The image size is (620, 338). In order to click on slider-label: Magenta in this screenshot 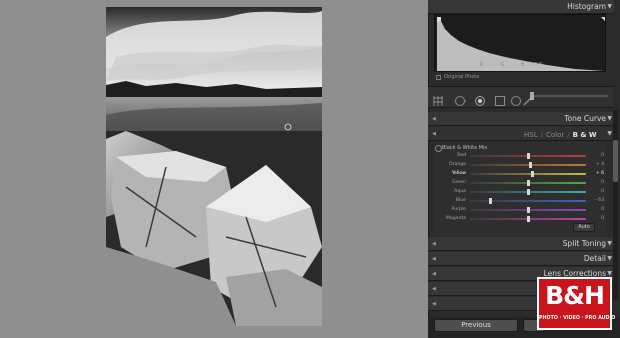, I will do `click(455, 218)`.